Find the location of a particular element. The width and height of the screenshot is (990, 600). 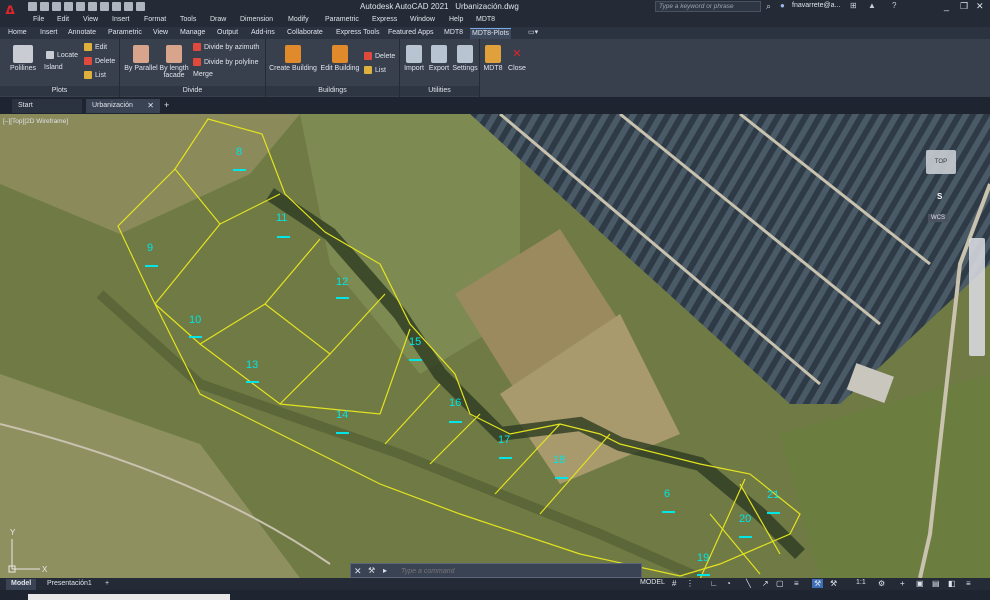

plot-icon is located at coordinates (104, 6).